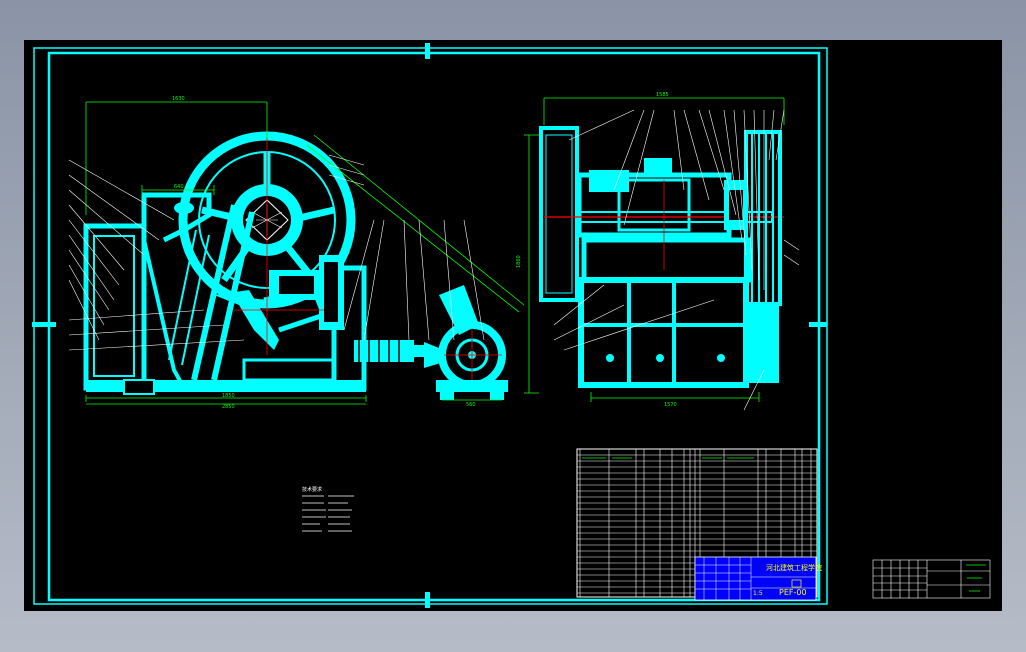 This screenshot has height=652, width=1026. Describe the element at coordinates (427, 51) in the screenshot. I see `centering-mark-top` at that location.